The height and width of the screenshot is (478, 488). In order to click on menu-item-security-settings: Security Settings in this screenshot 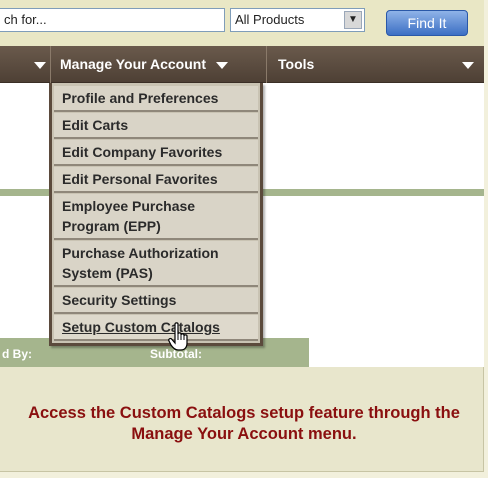, I will do `click(156, 301)`.